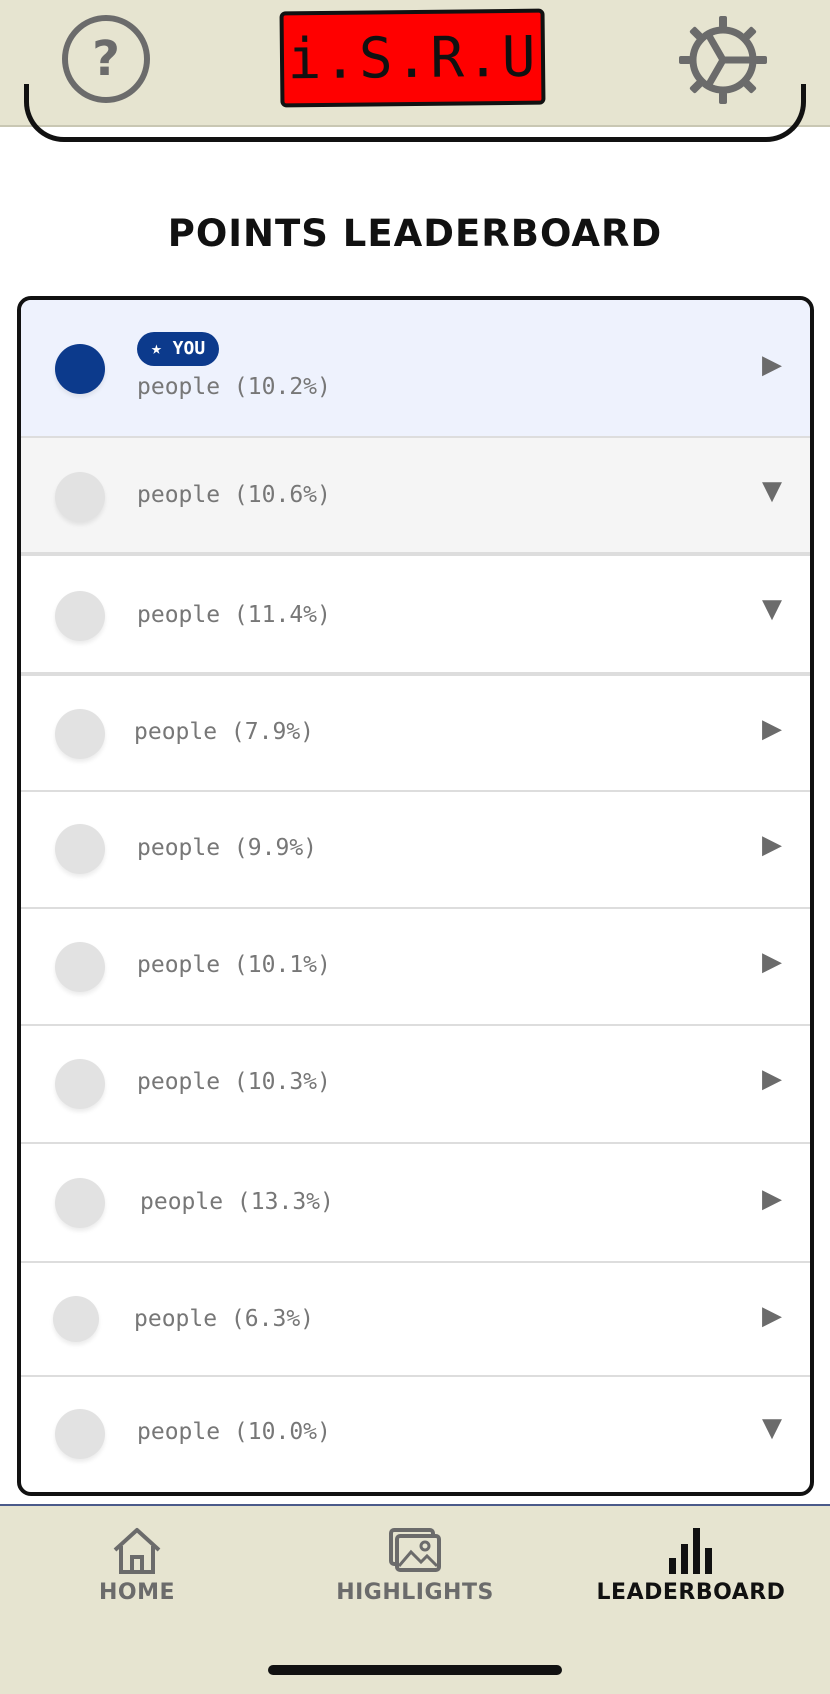  I want to click on leaderboard-row: people (10.3%) ▶, so click(415, 1085).